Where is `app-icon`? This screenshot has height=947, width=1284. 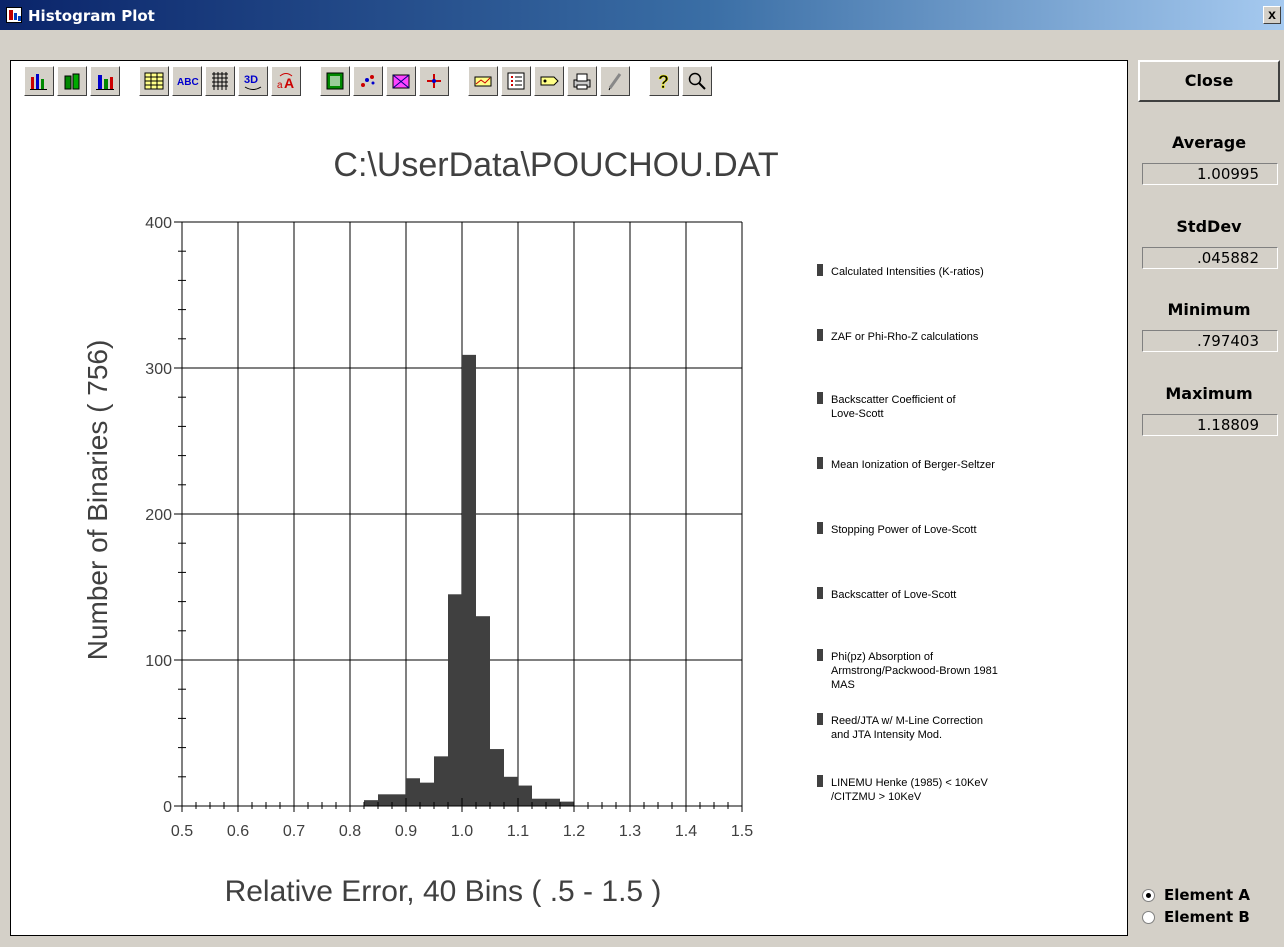 app-icon is located at coordinates (14, 15).